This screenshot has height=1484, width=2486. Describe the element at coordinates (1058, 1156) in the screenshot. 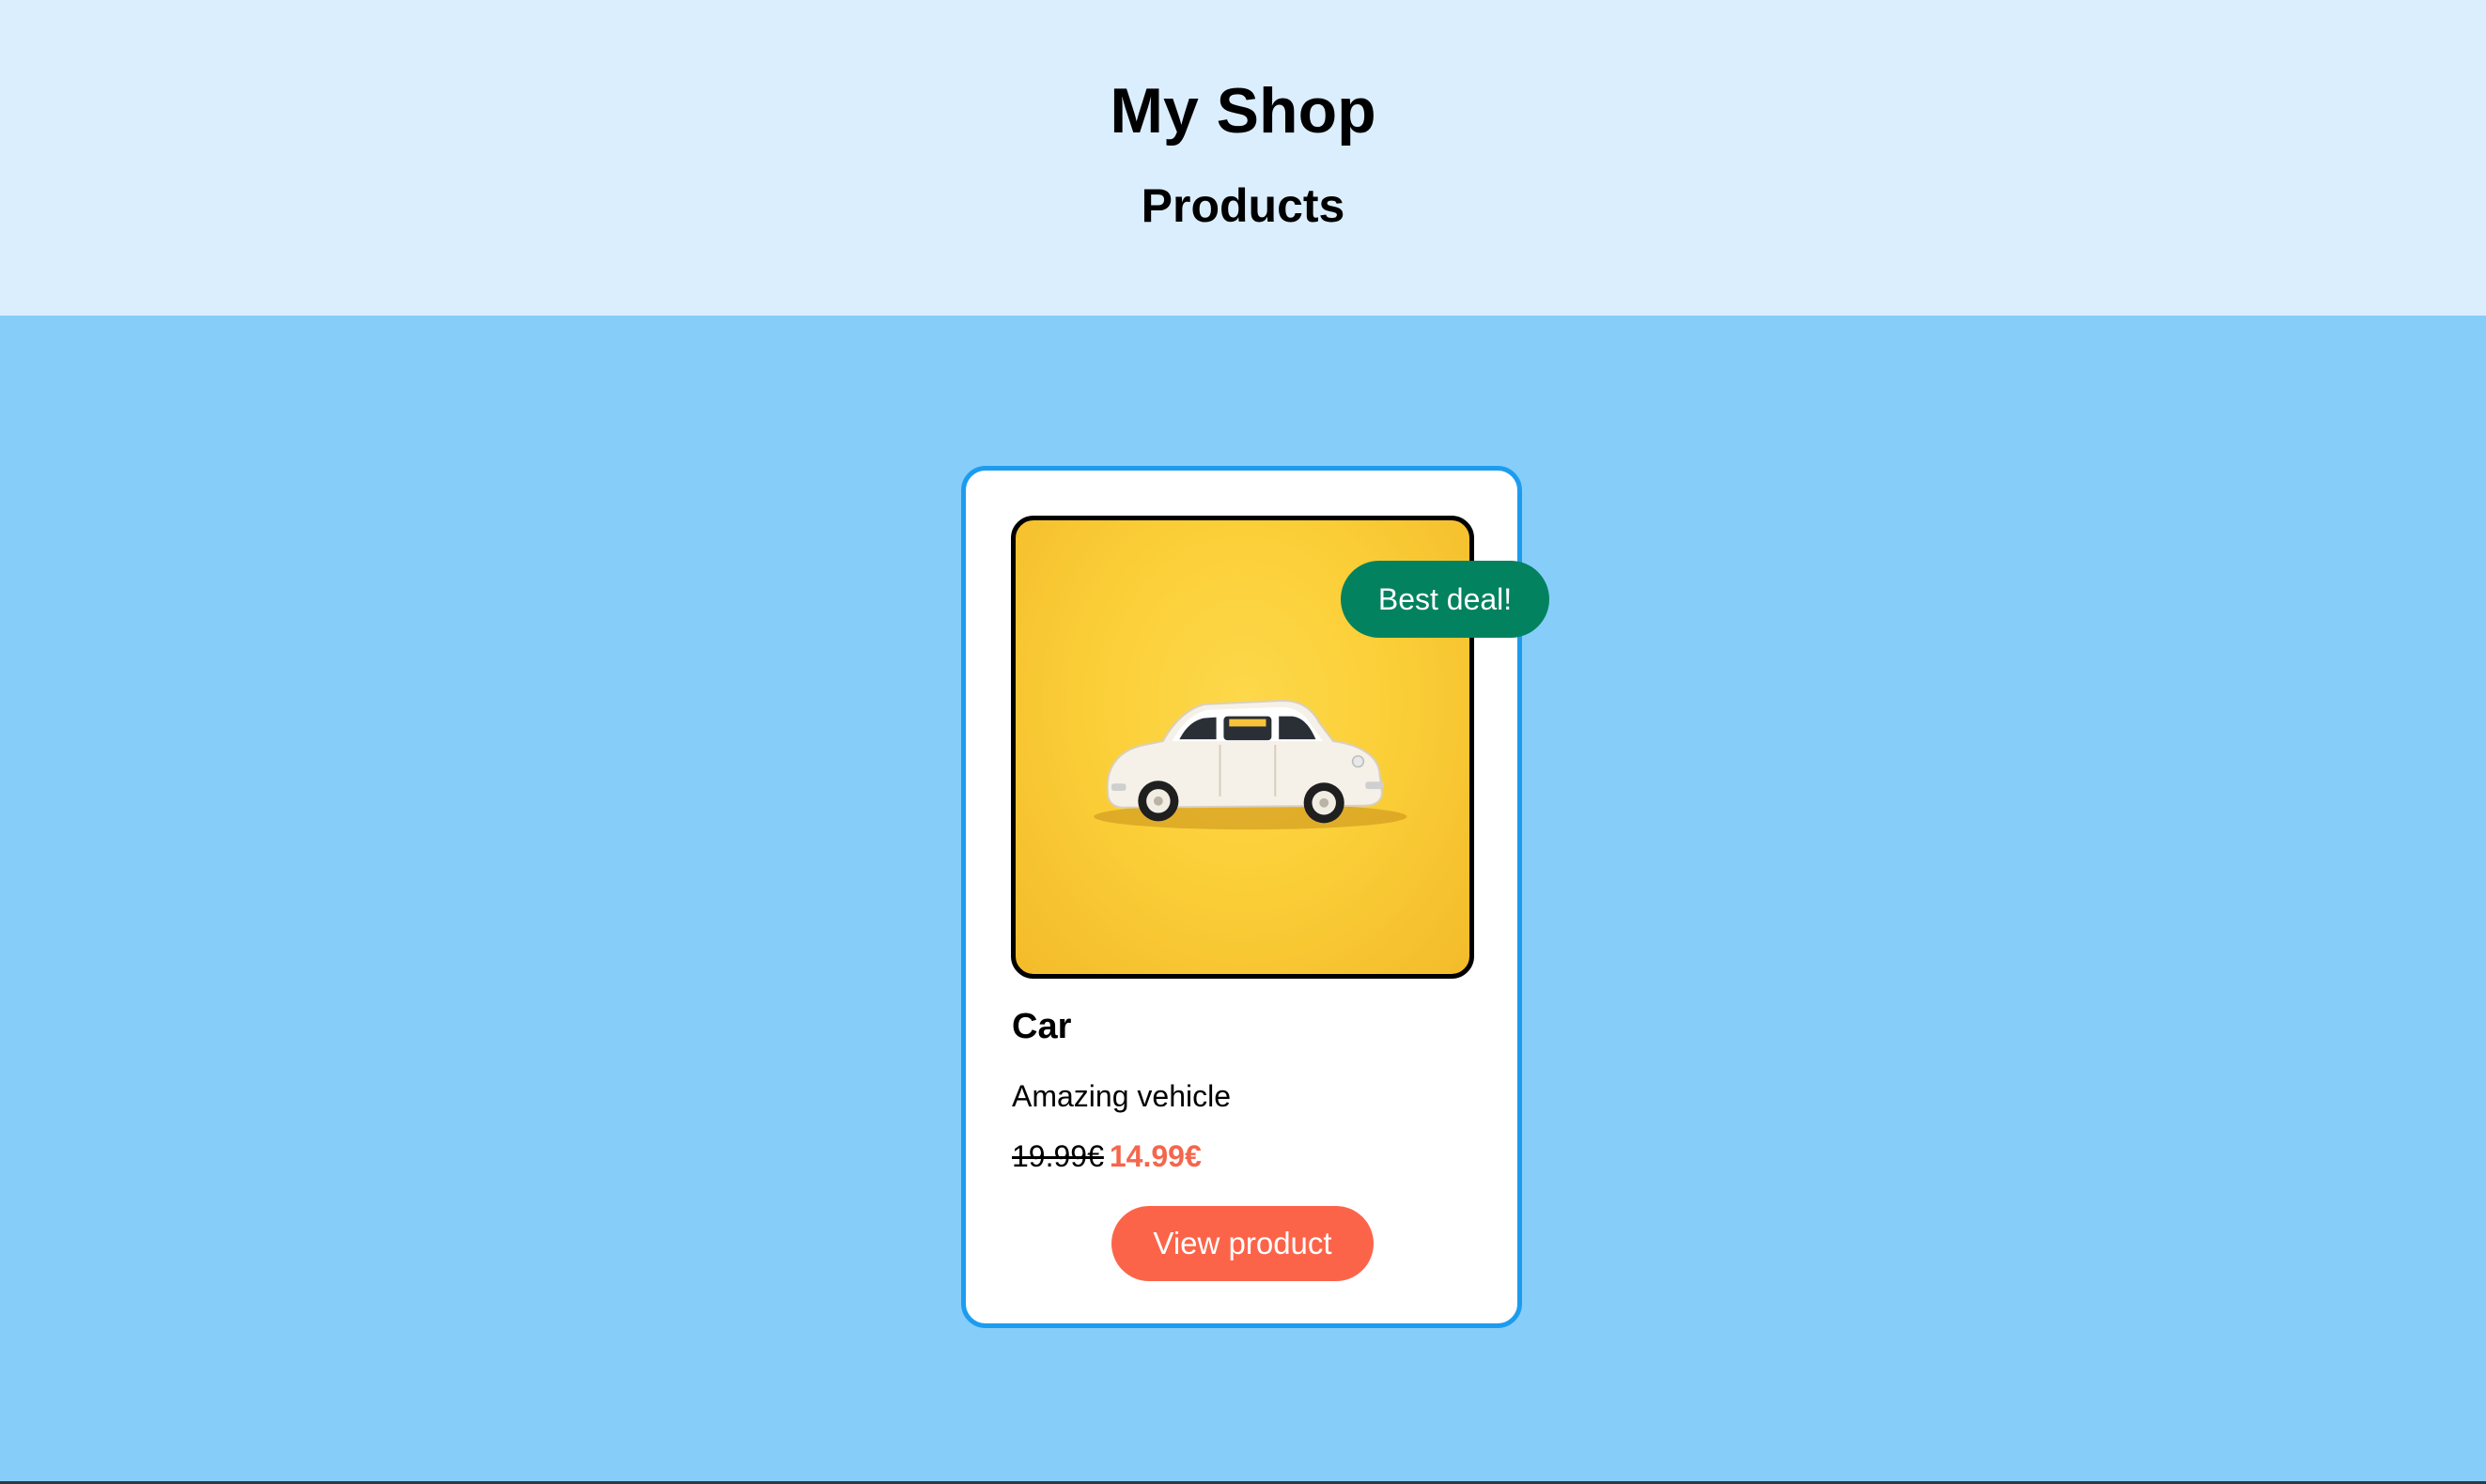

I see `old-price: 19.99€` at that location.